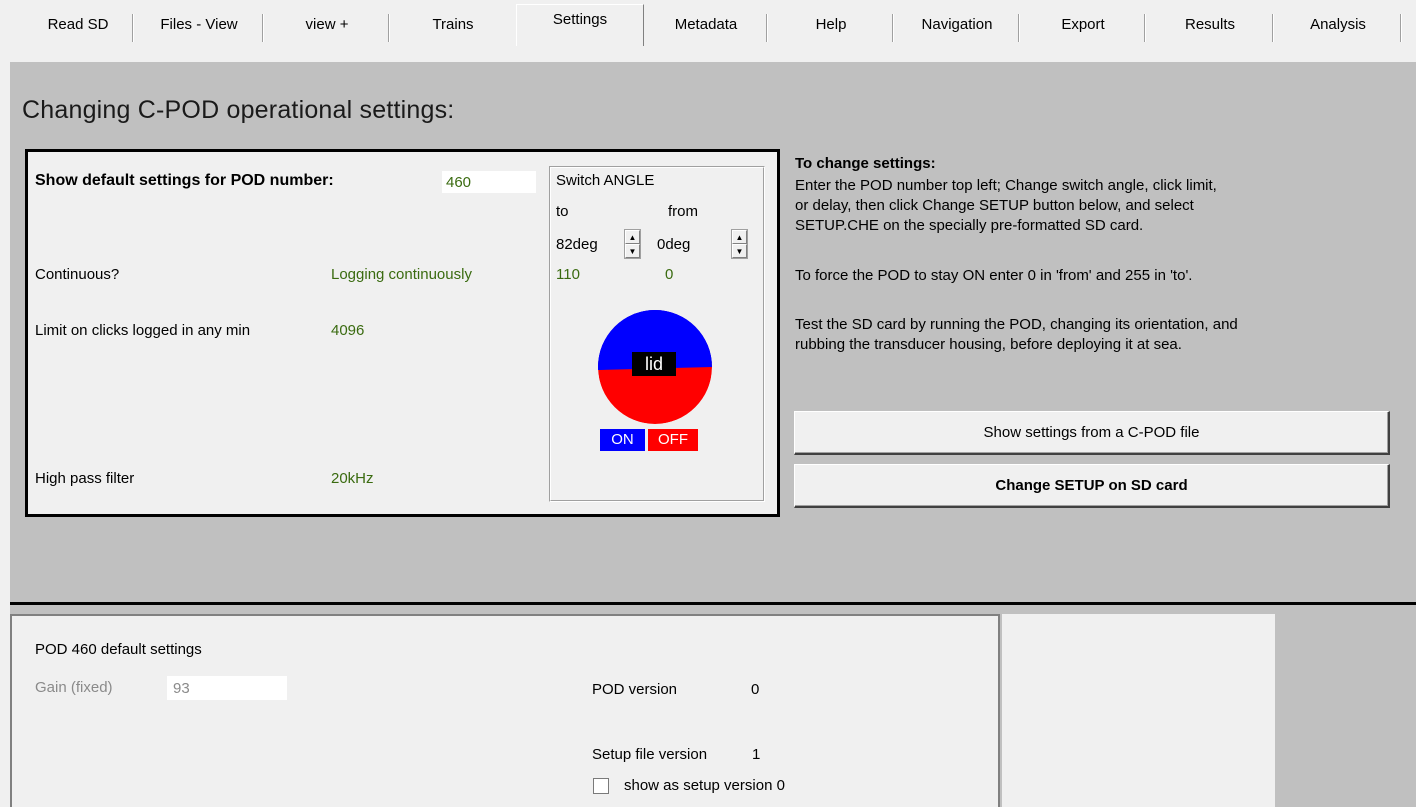 Image resolution: width=1416 pixels, height=807 pixels. Describe the element at coordinates (957, 24) in the screenshot. I see `tab-label: Navigation` at that location.